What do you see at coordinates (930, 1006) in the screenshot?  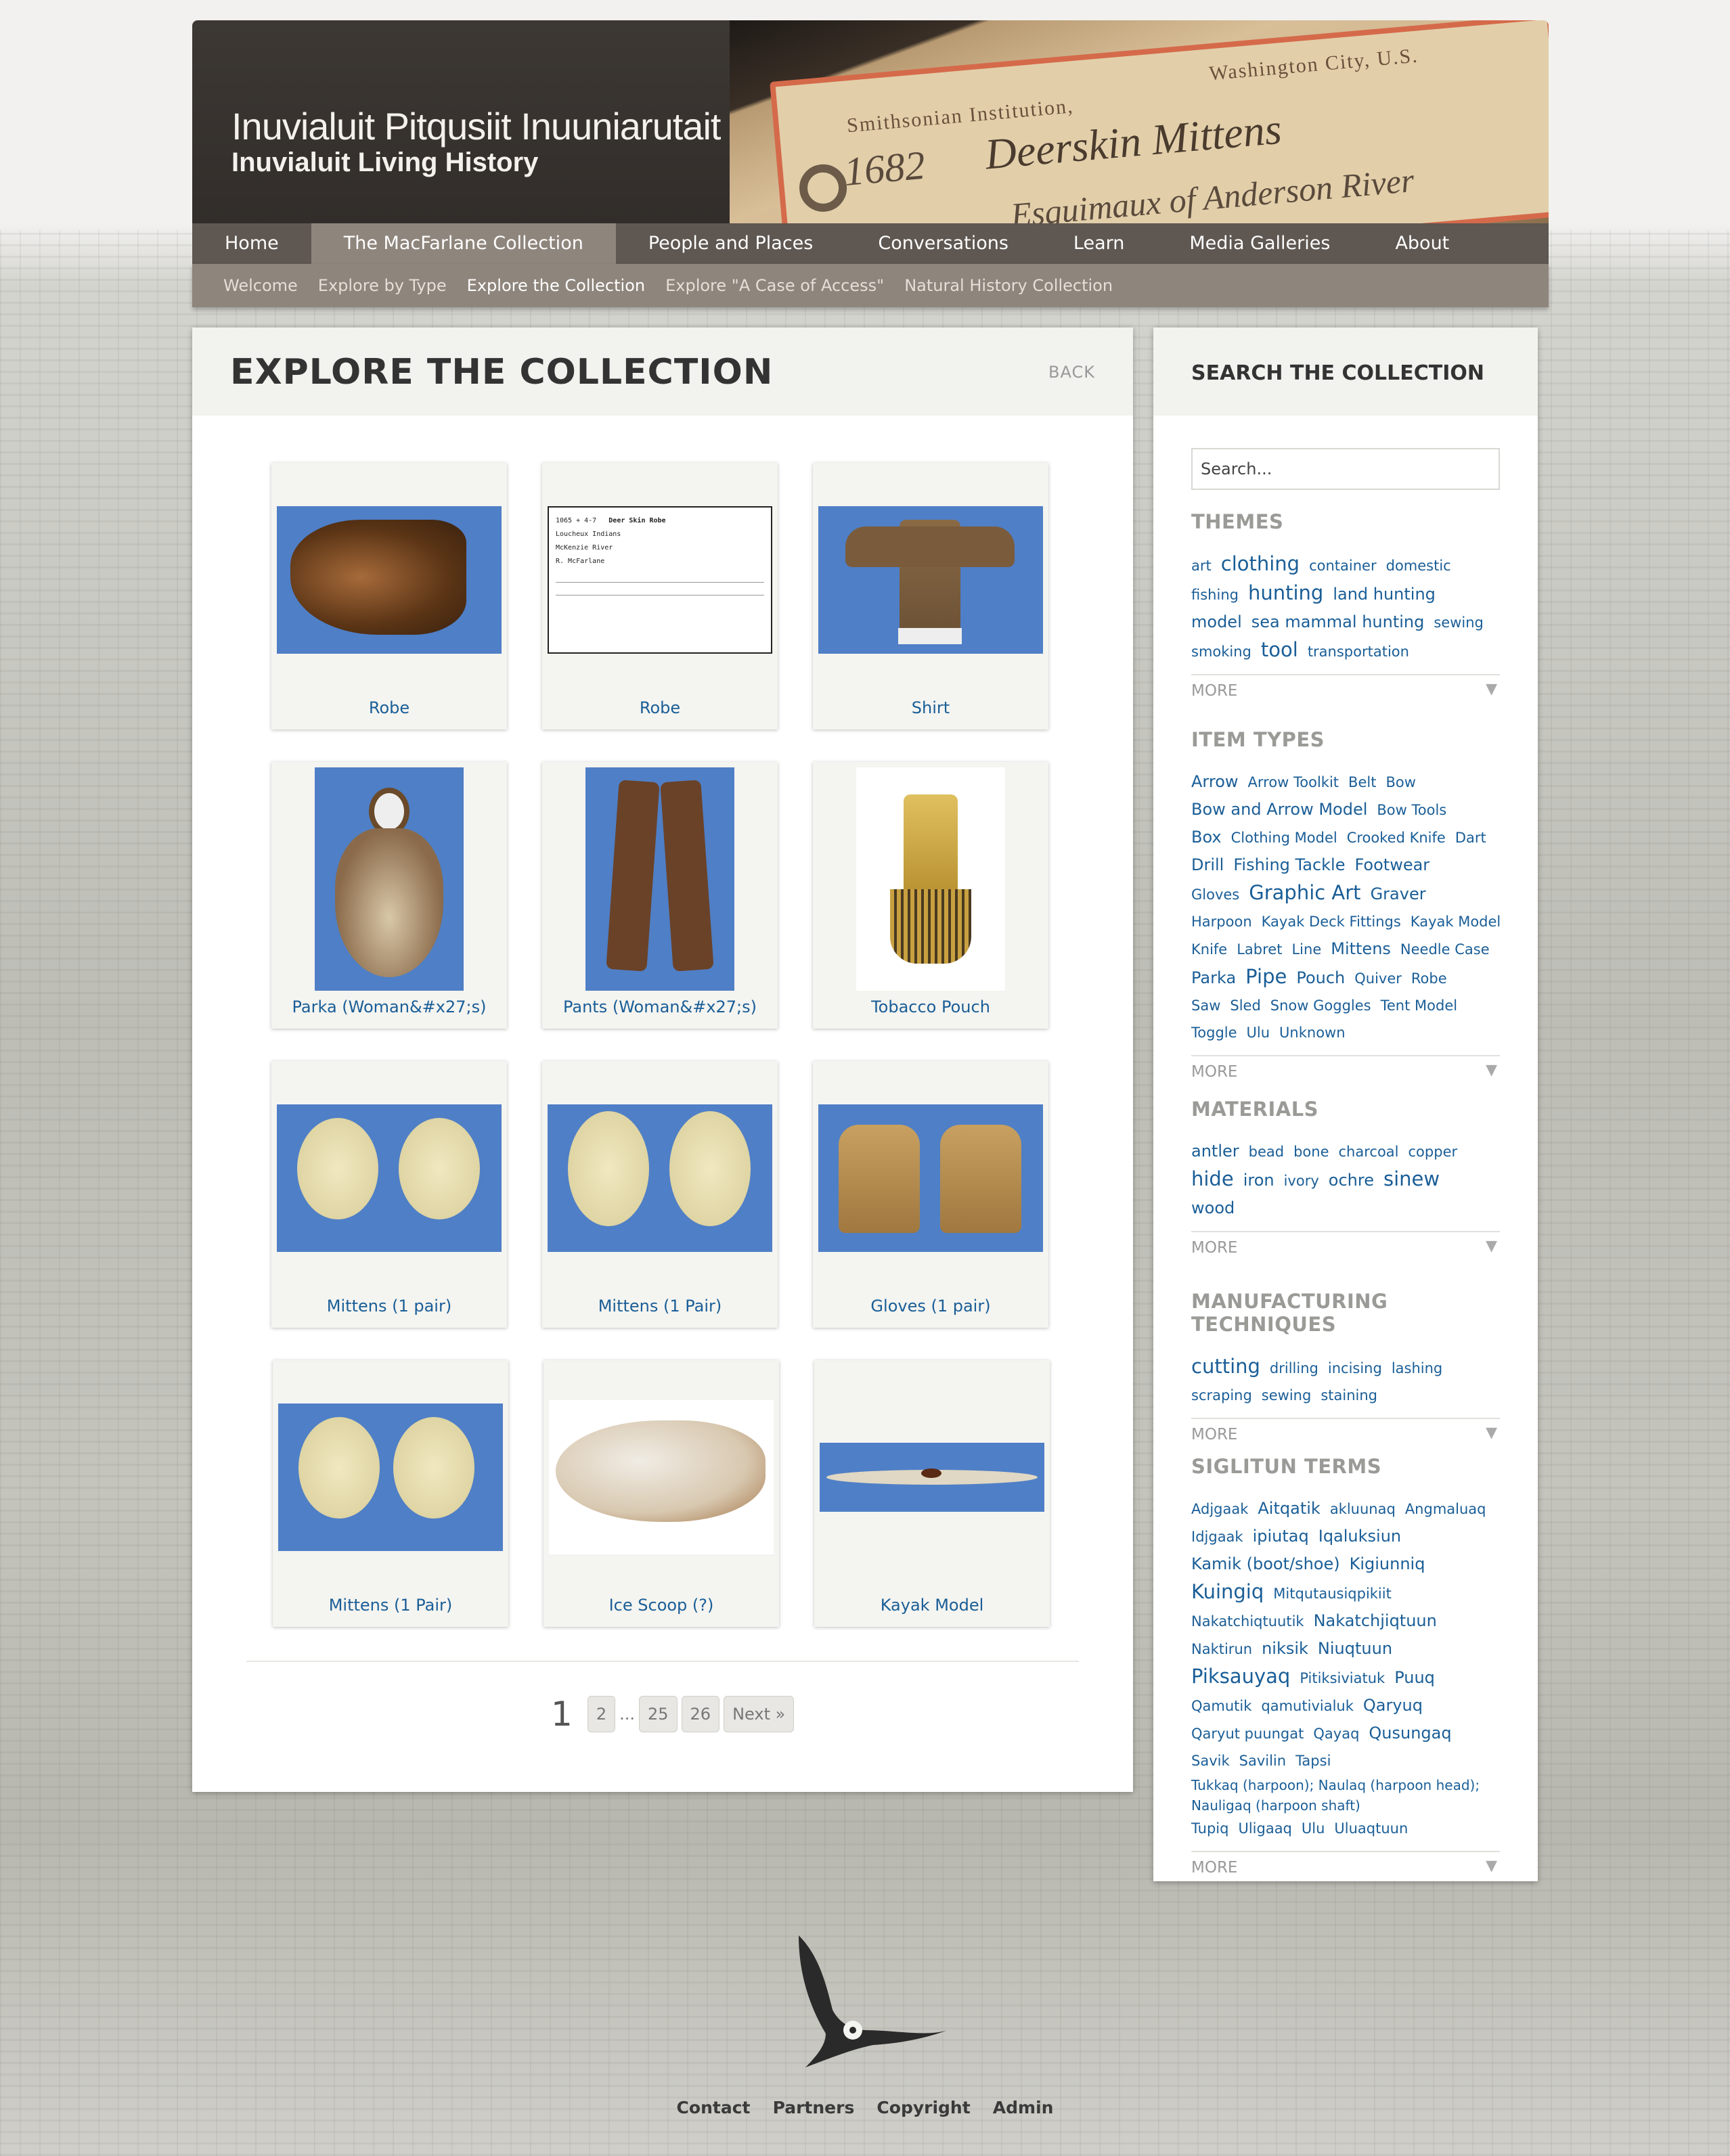 I see `item-label: Tobacco Pouch` at bounding box center [930, 1006].